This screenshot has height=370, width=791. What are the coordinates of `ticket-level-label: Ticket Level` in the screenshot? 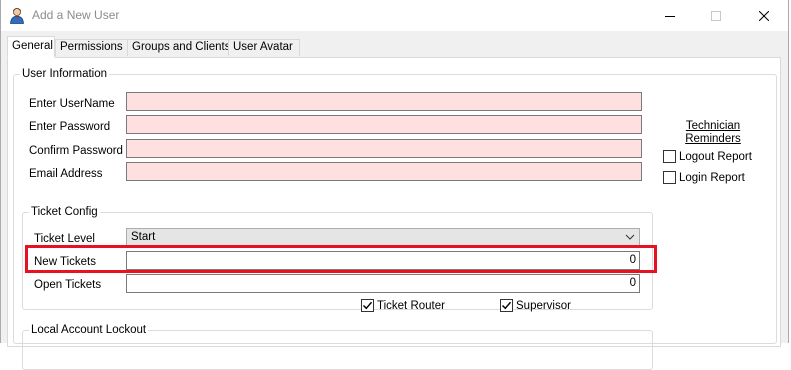 It's located at (64, 239).